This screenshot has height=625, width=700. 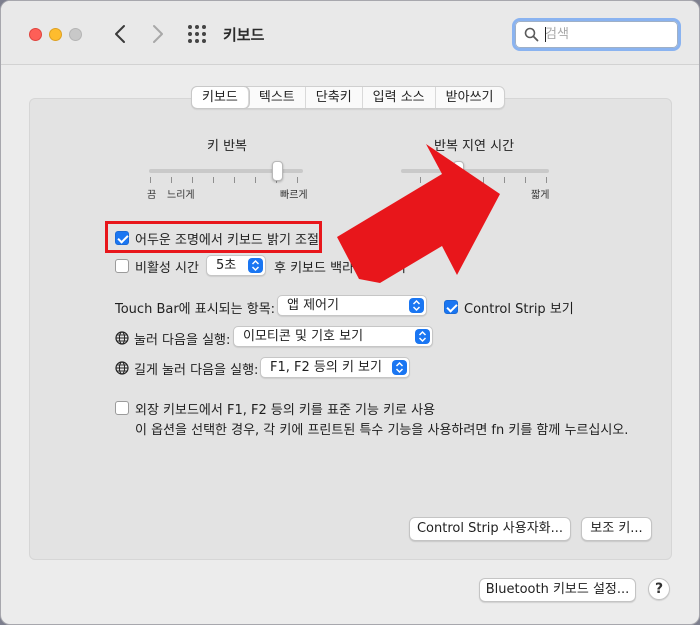 What do you see at coordinates (122, 408) in the screenshot?
I see `standard-function-keys-checkbox` at bounding box center [122, 408].